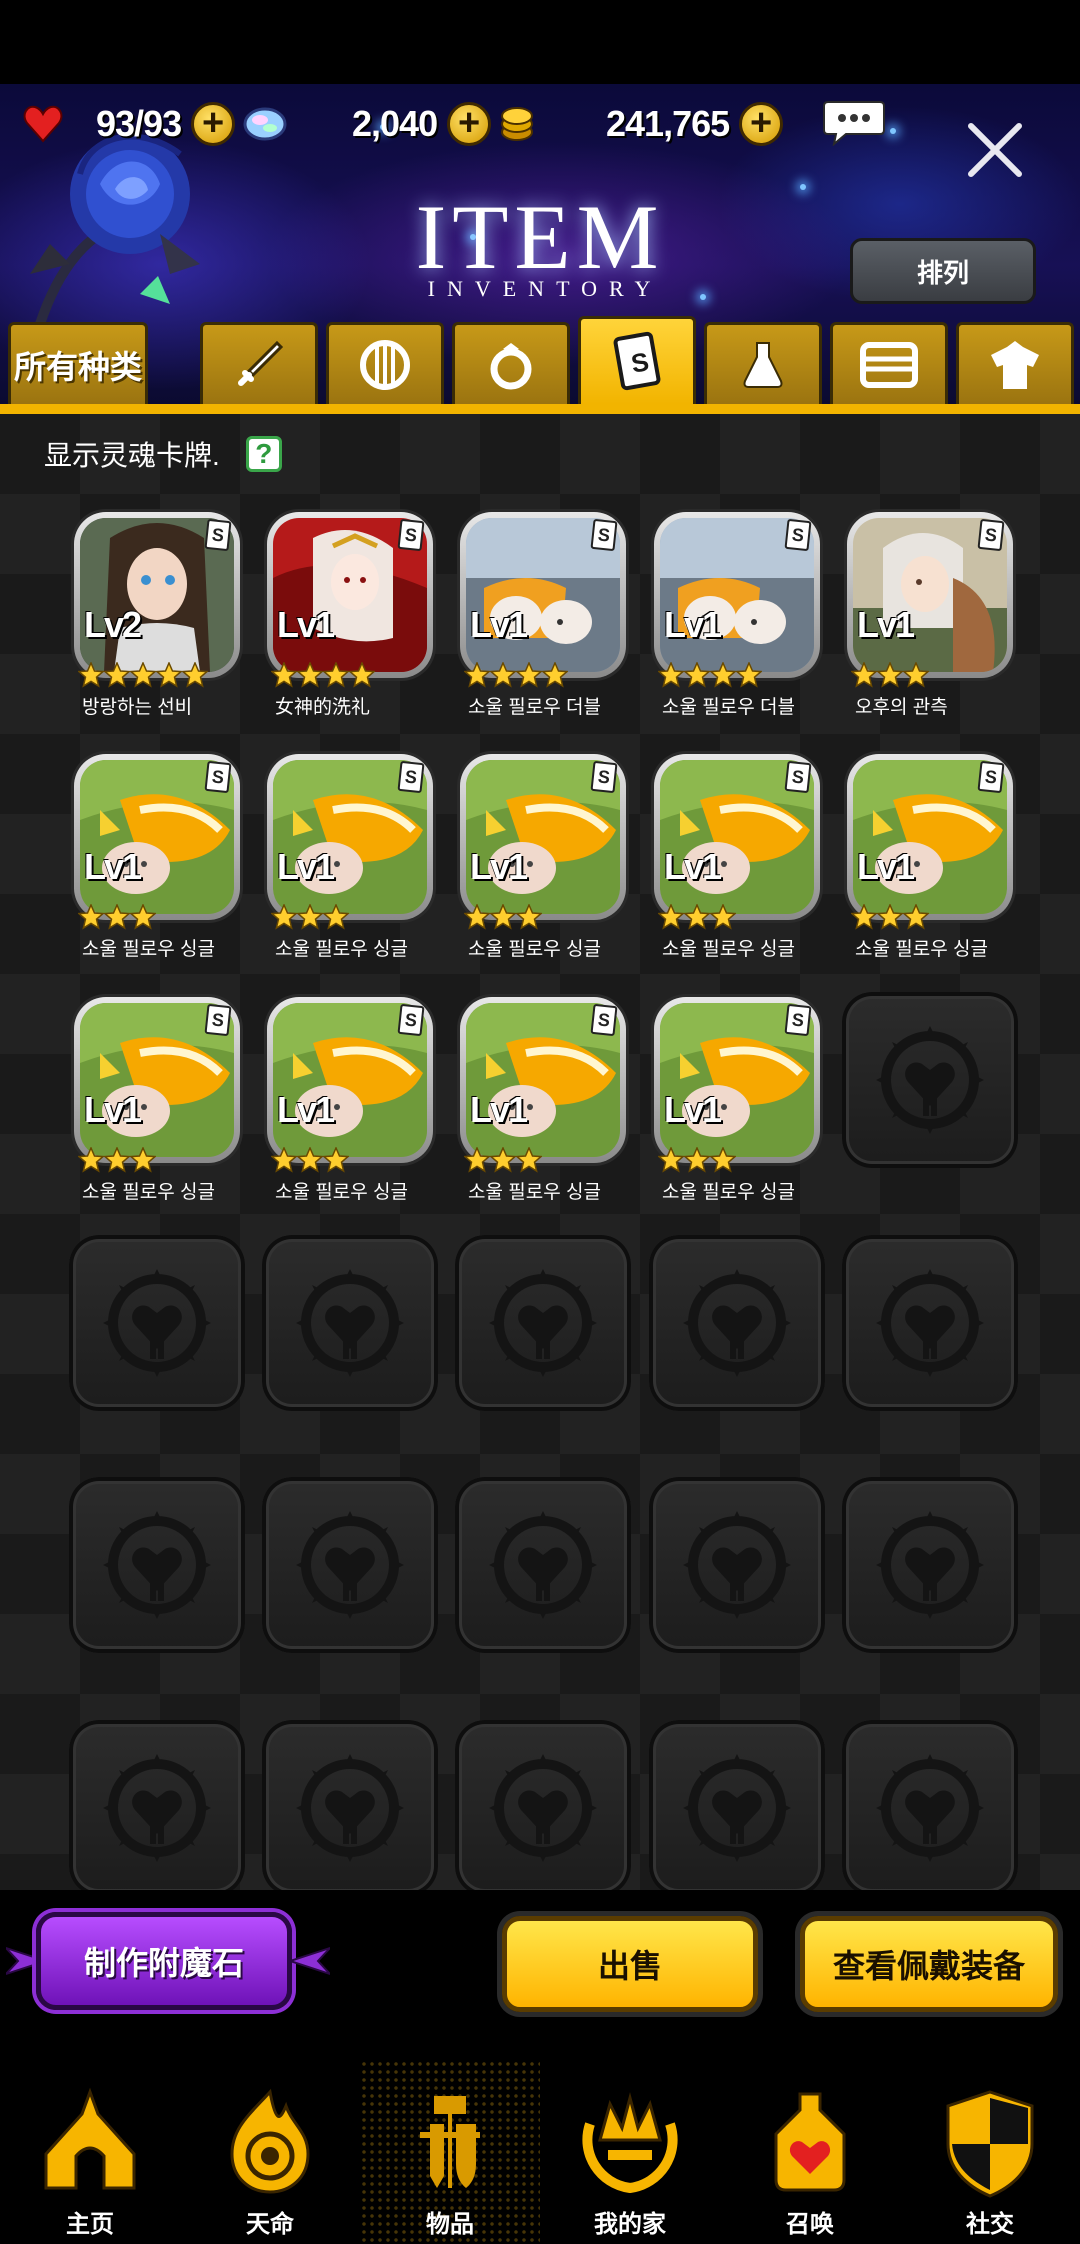 The height and width of the screenshot is (2244, 1080). What do you see at coordinates (630, 1964) in the screenshot?
I see `sell-button: 出售` at bounding box center [630, 1964].